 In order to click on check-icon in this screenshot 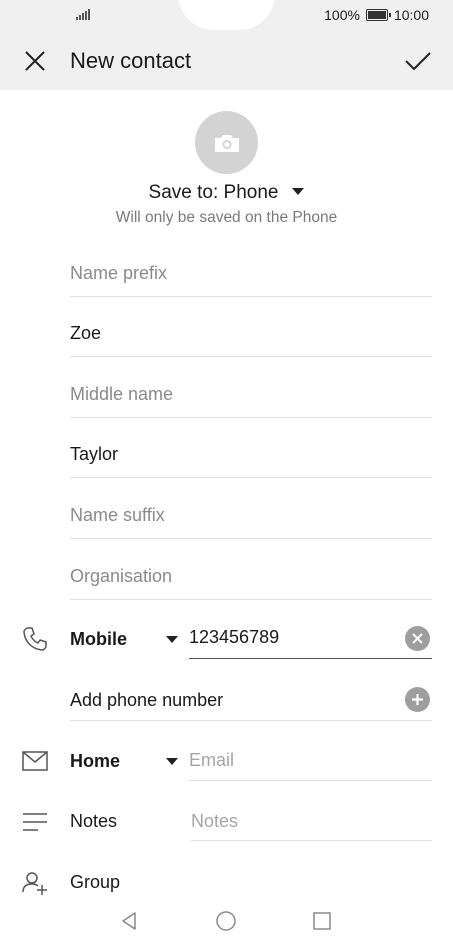, I will do `click(418, 61)`.